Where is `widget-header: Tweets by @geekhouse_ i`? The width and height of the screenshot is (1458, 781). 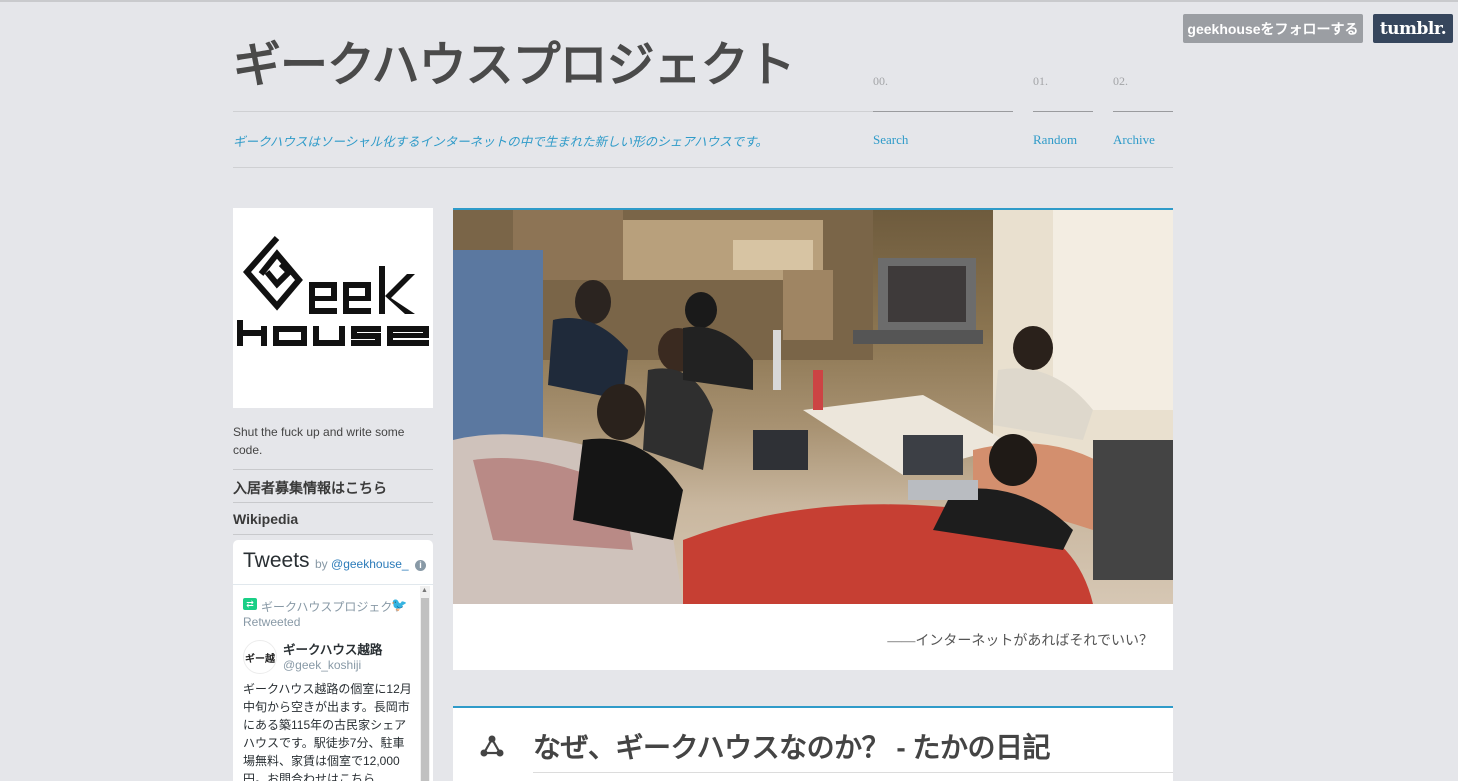 widget-header: Tweets by @geekhouse_ i is located at coordinates (333, 562).